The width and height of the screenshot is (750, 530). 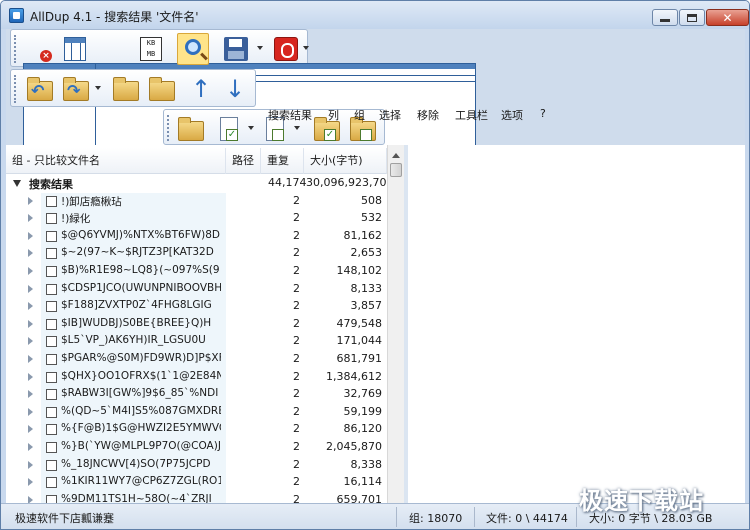 I want to click on table-row: $@Q6YVMJ)%NTX%BT6FW)8DH 2 81,162, so click(x=196, y=236).